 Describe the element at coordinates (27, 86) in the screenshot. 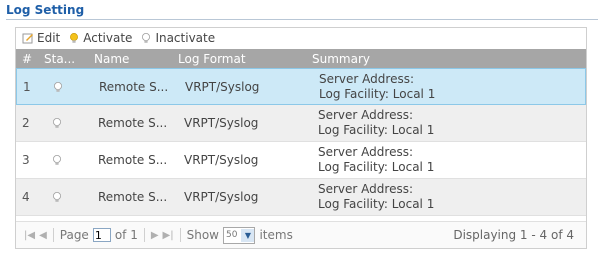

I see `row-num: 1` at that location.